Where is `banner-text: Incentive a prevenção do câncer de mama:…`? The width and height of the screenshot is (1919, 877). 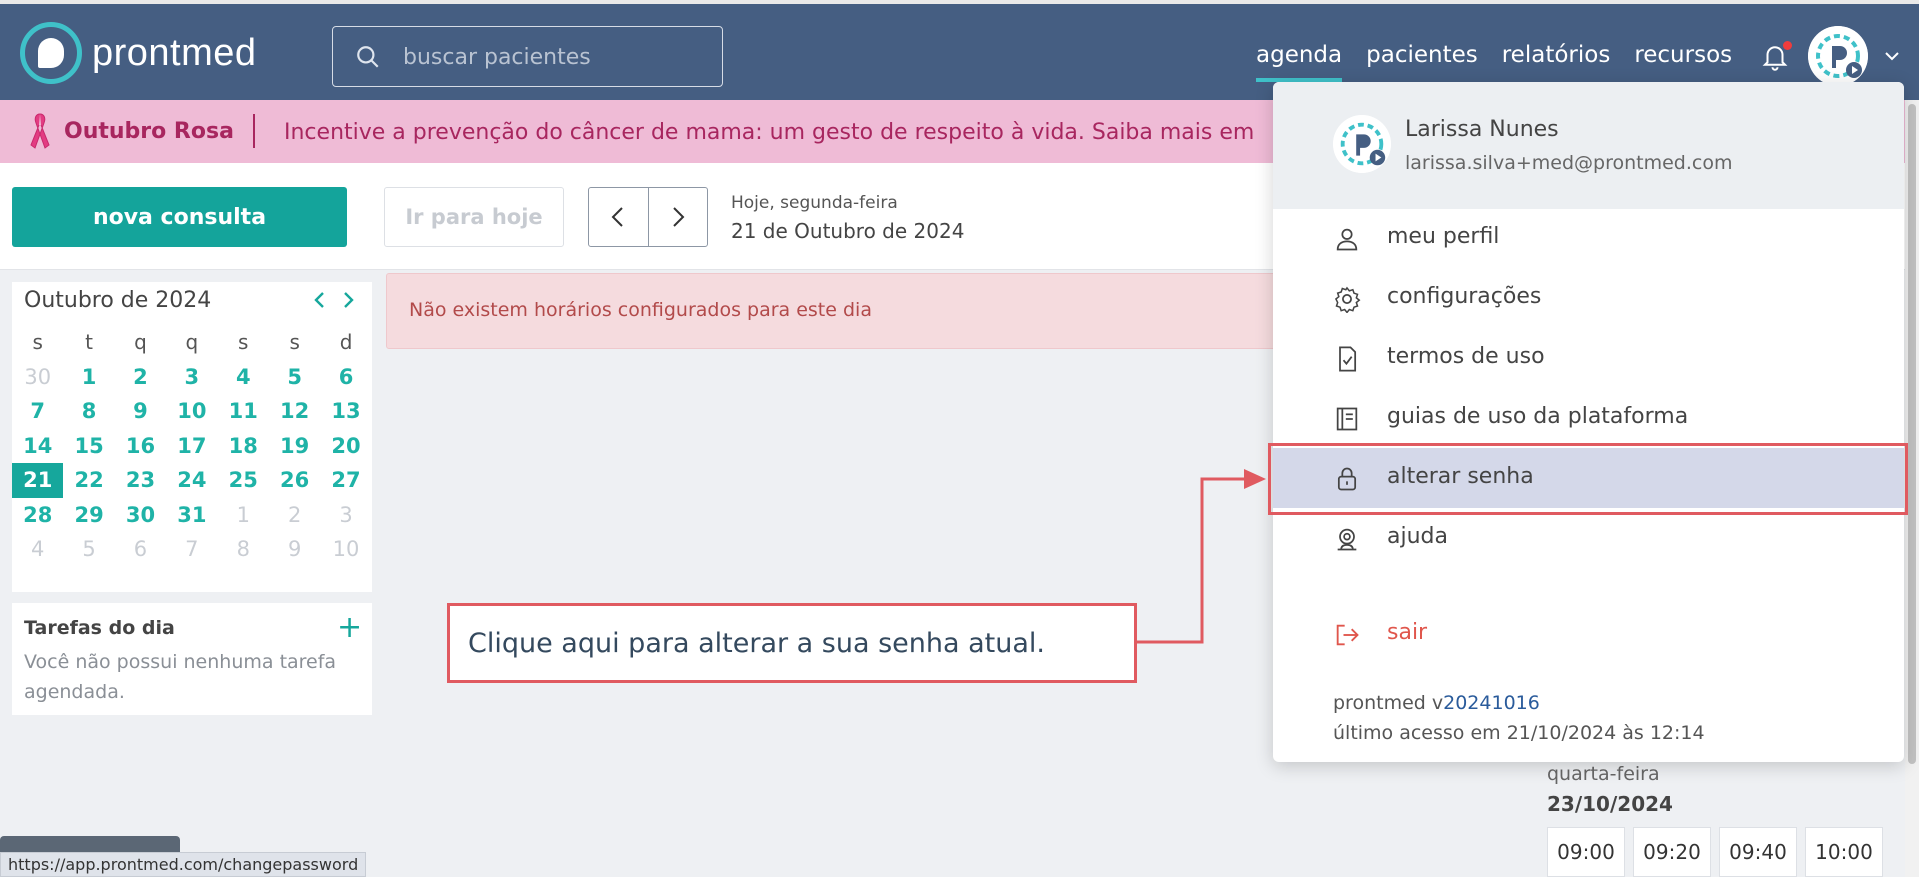 banner-text: Incentive a prevenção do câncer de mama:… is located at coordinates (784, 132).